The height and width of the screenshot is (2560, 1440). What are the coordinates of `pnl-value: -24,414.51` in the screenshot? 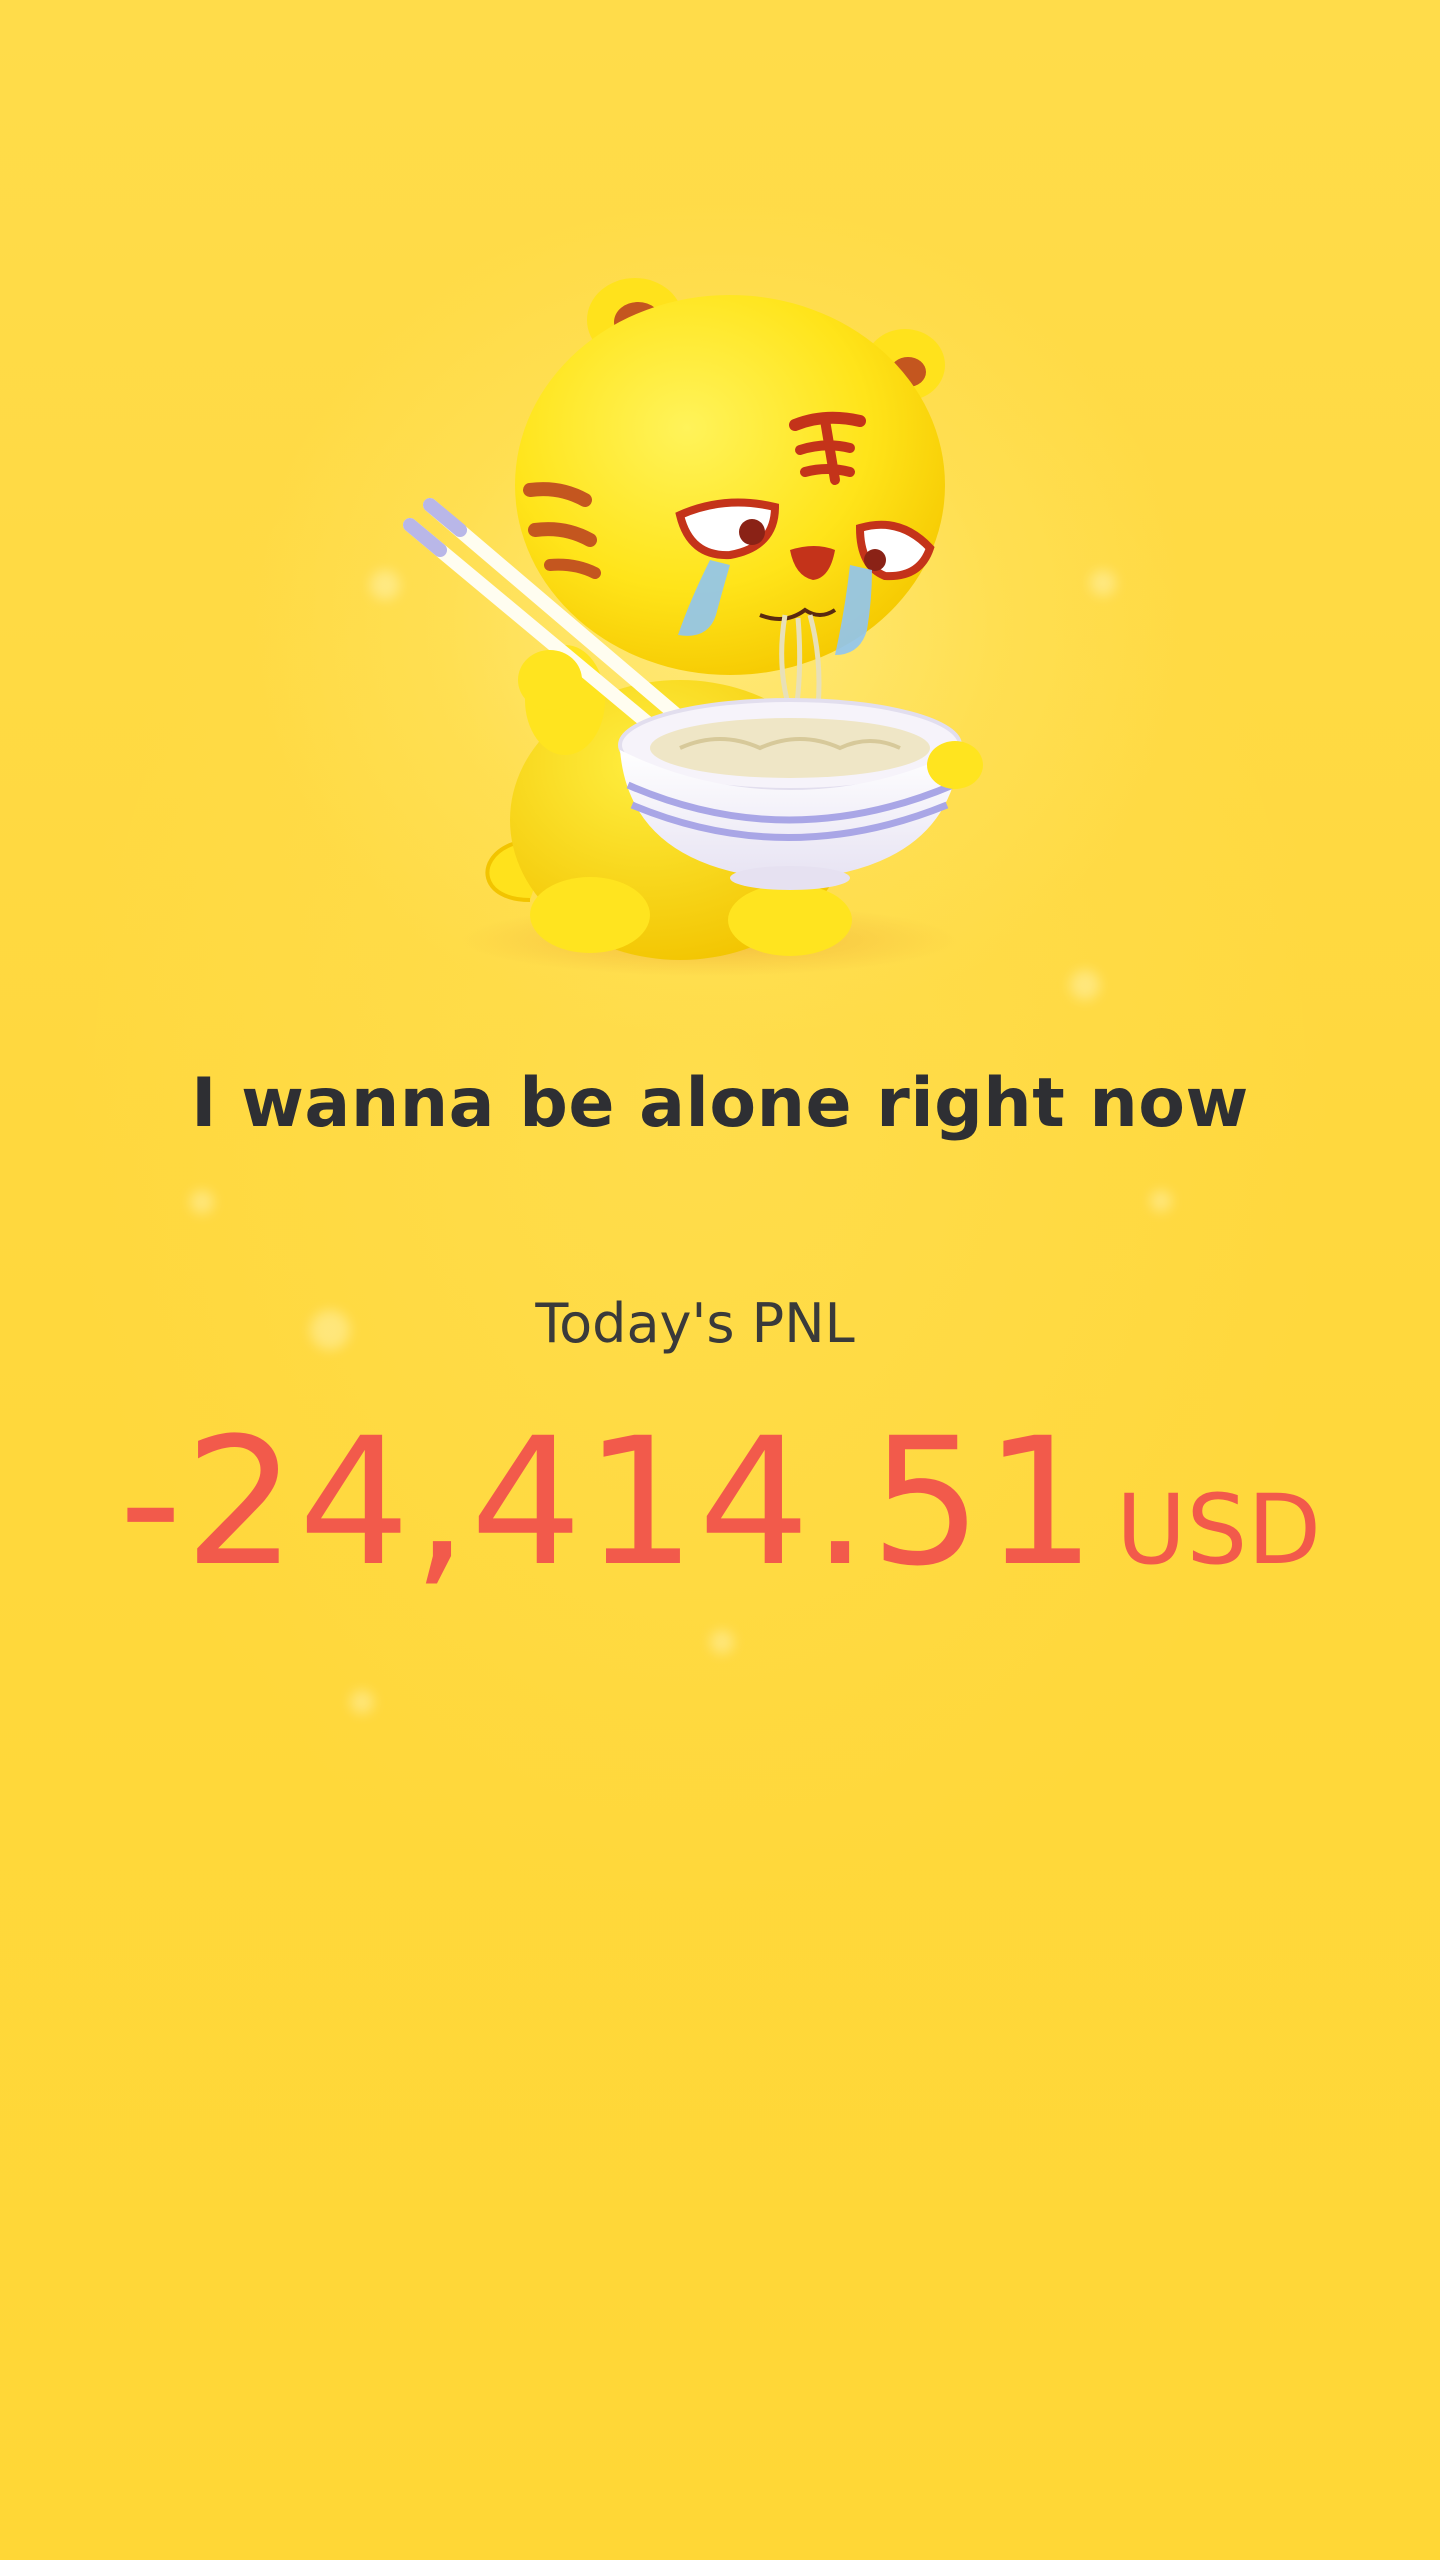 It's located at (608, 1502).